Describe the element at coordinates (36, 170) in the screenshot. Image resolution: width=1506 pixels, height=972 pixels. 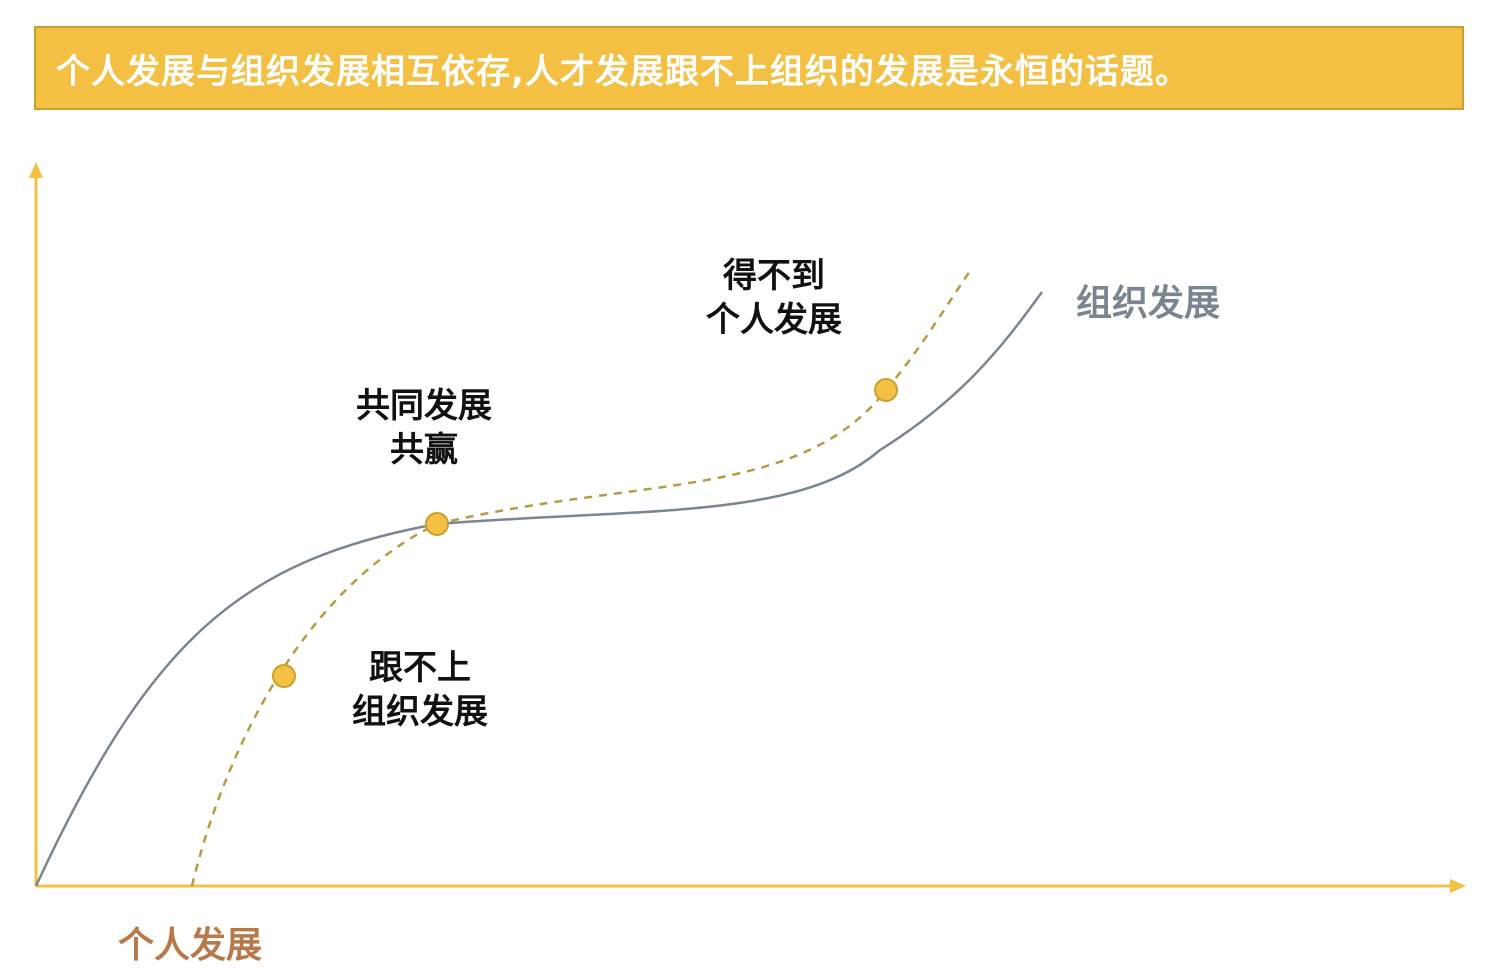
I see `y-axis-arrow-icon` at that location.